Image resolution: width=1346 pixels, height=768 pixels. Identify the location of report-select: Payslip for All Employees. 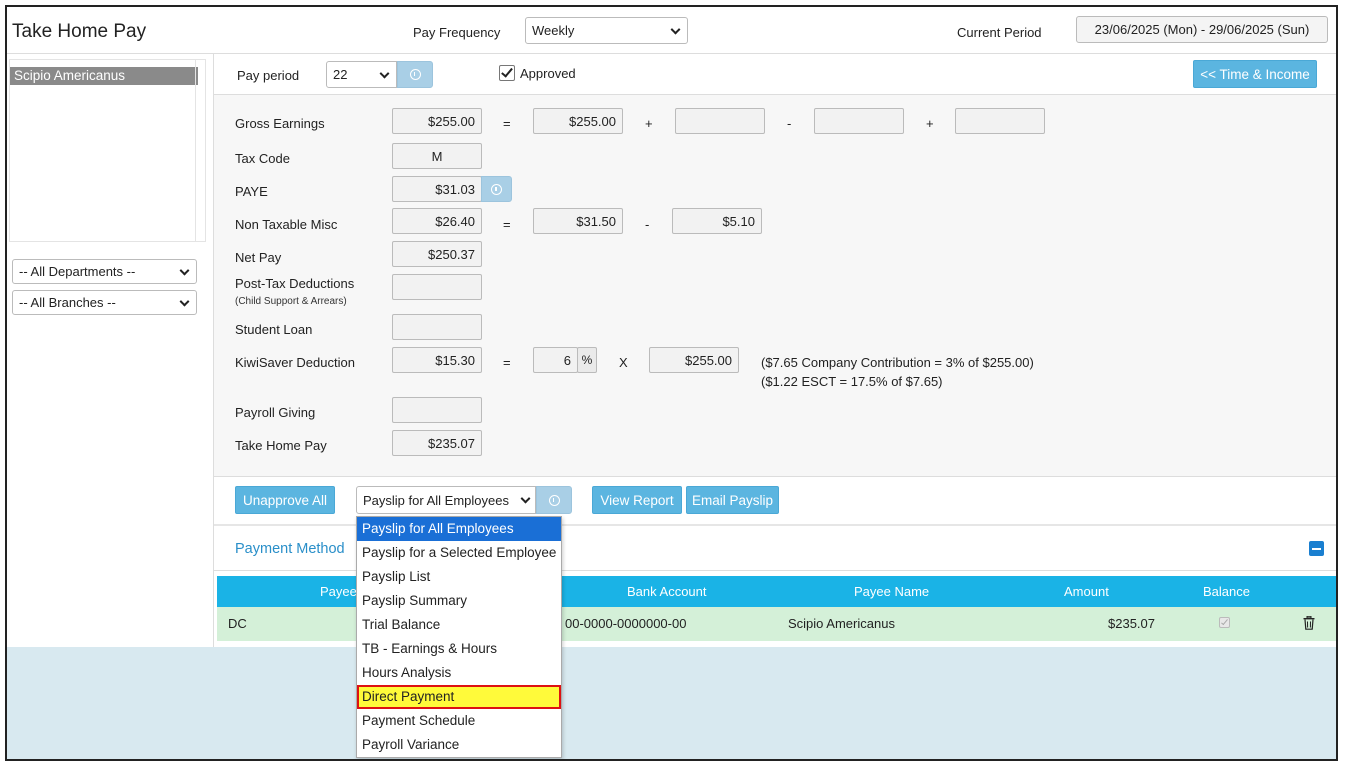
(446, 500).